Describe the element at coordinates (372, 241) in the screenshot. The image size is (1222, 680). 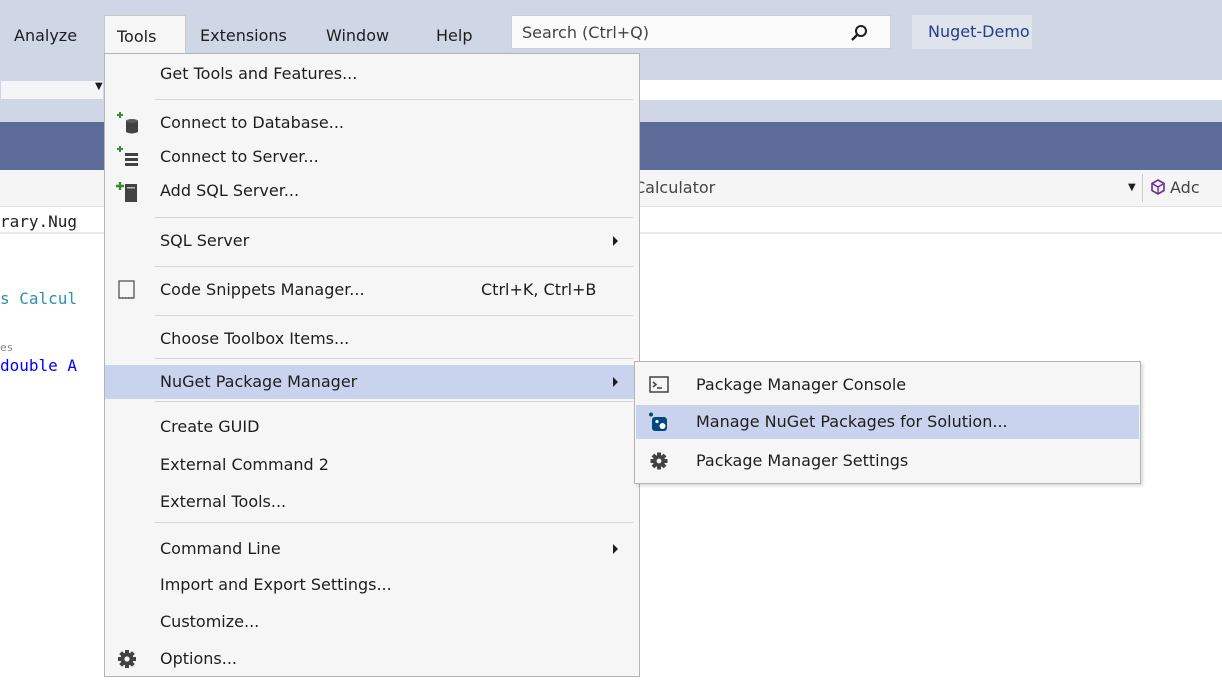
I see `menu-item-sql-server: SQL Server` at that location.